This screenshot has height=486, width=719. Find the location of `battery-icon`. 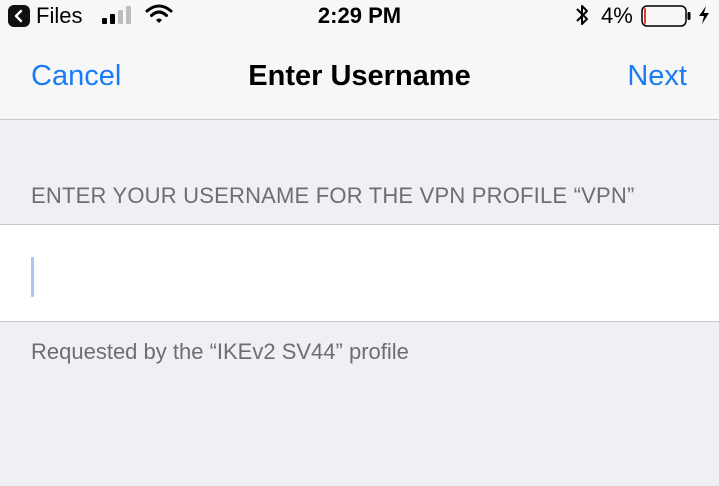

battery-icon is located at coordinates (666, 16).